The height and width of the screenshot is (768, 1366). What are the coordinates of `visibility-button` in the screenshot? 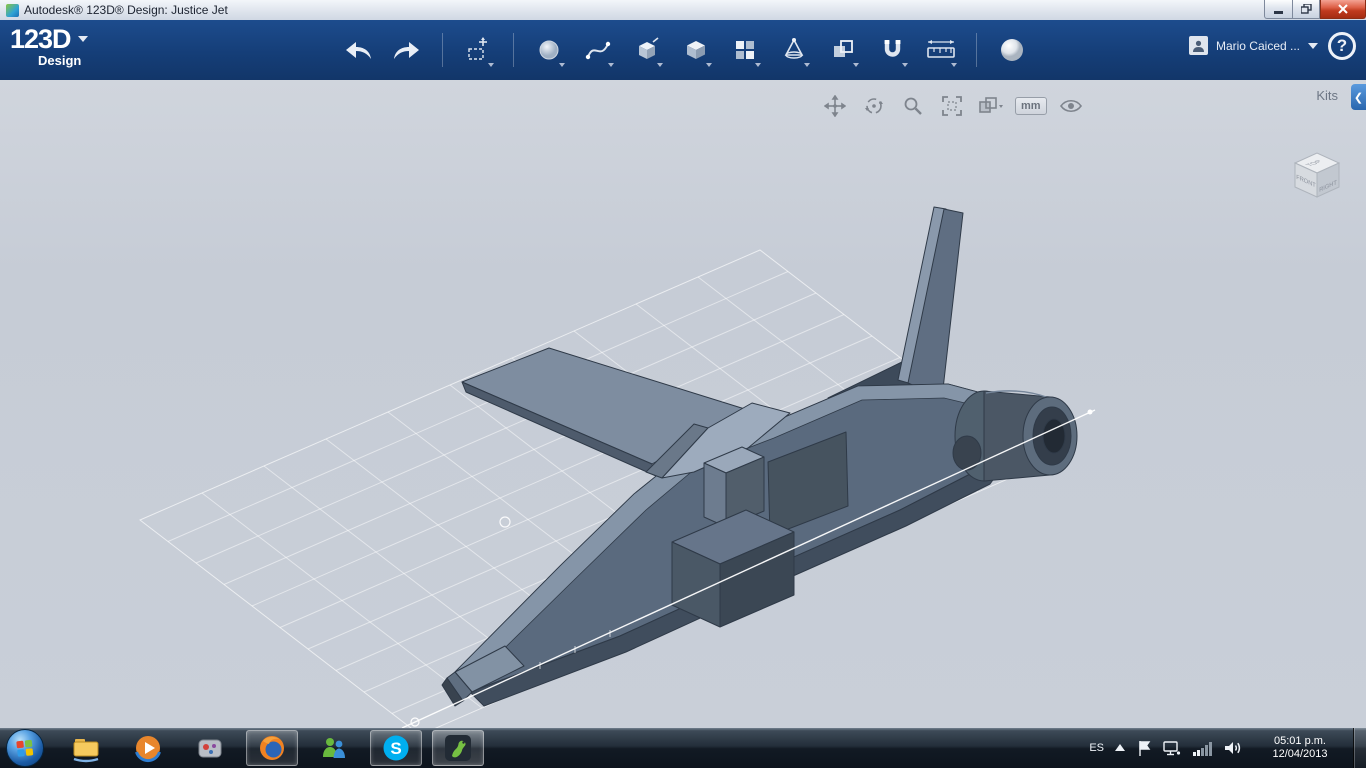 It's located at (1071, 106).